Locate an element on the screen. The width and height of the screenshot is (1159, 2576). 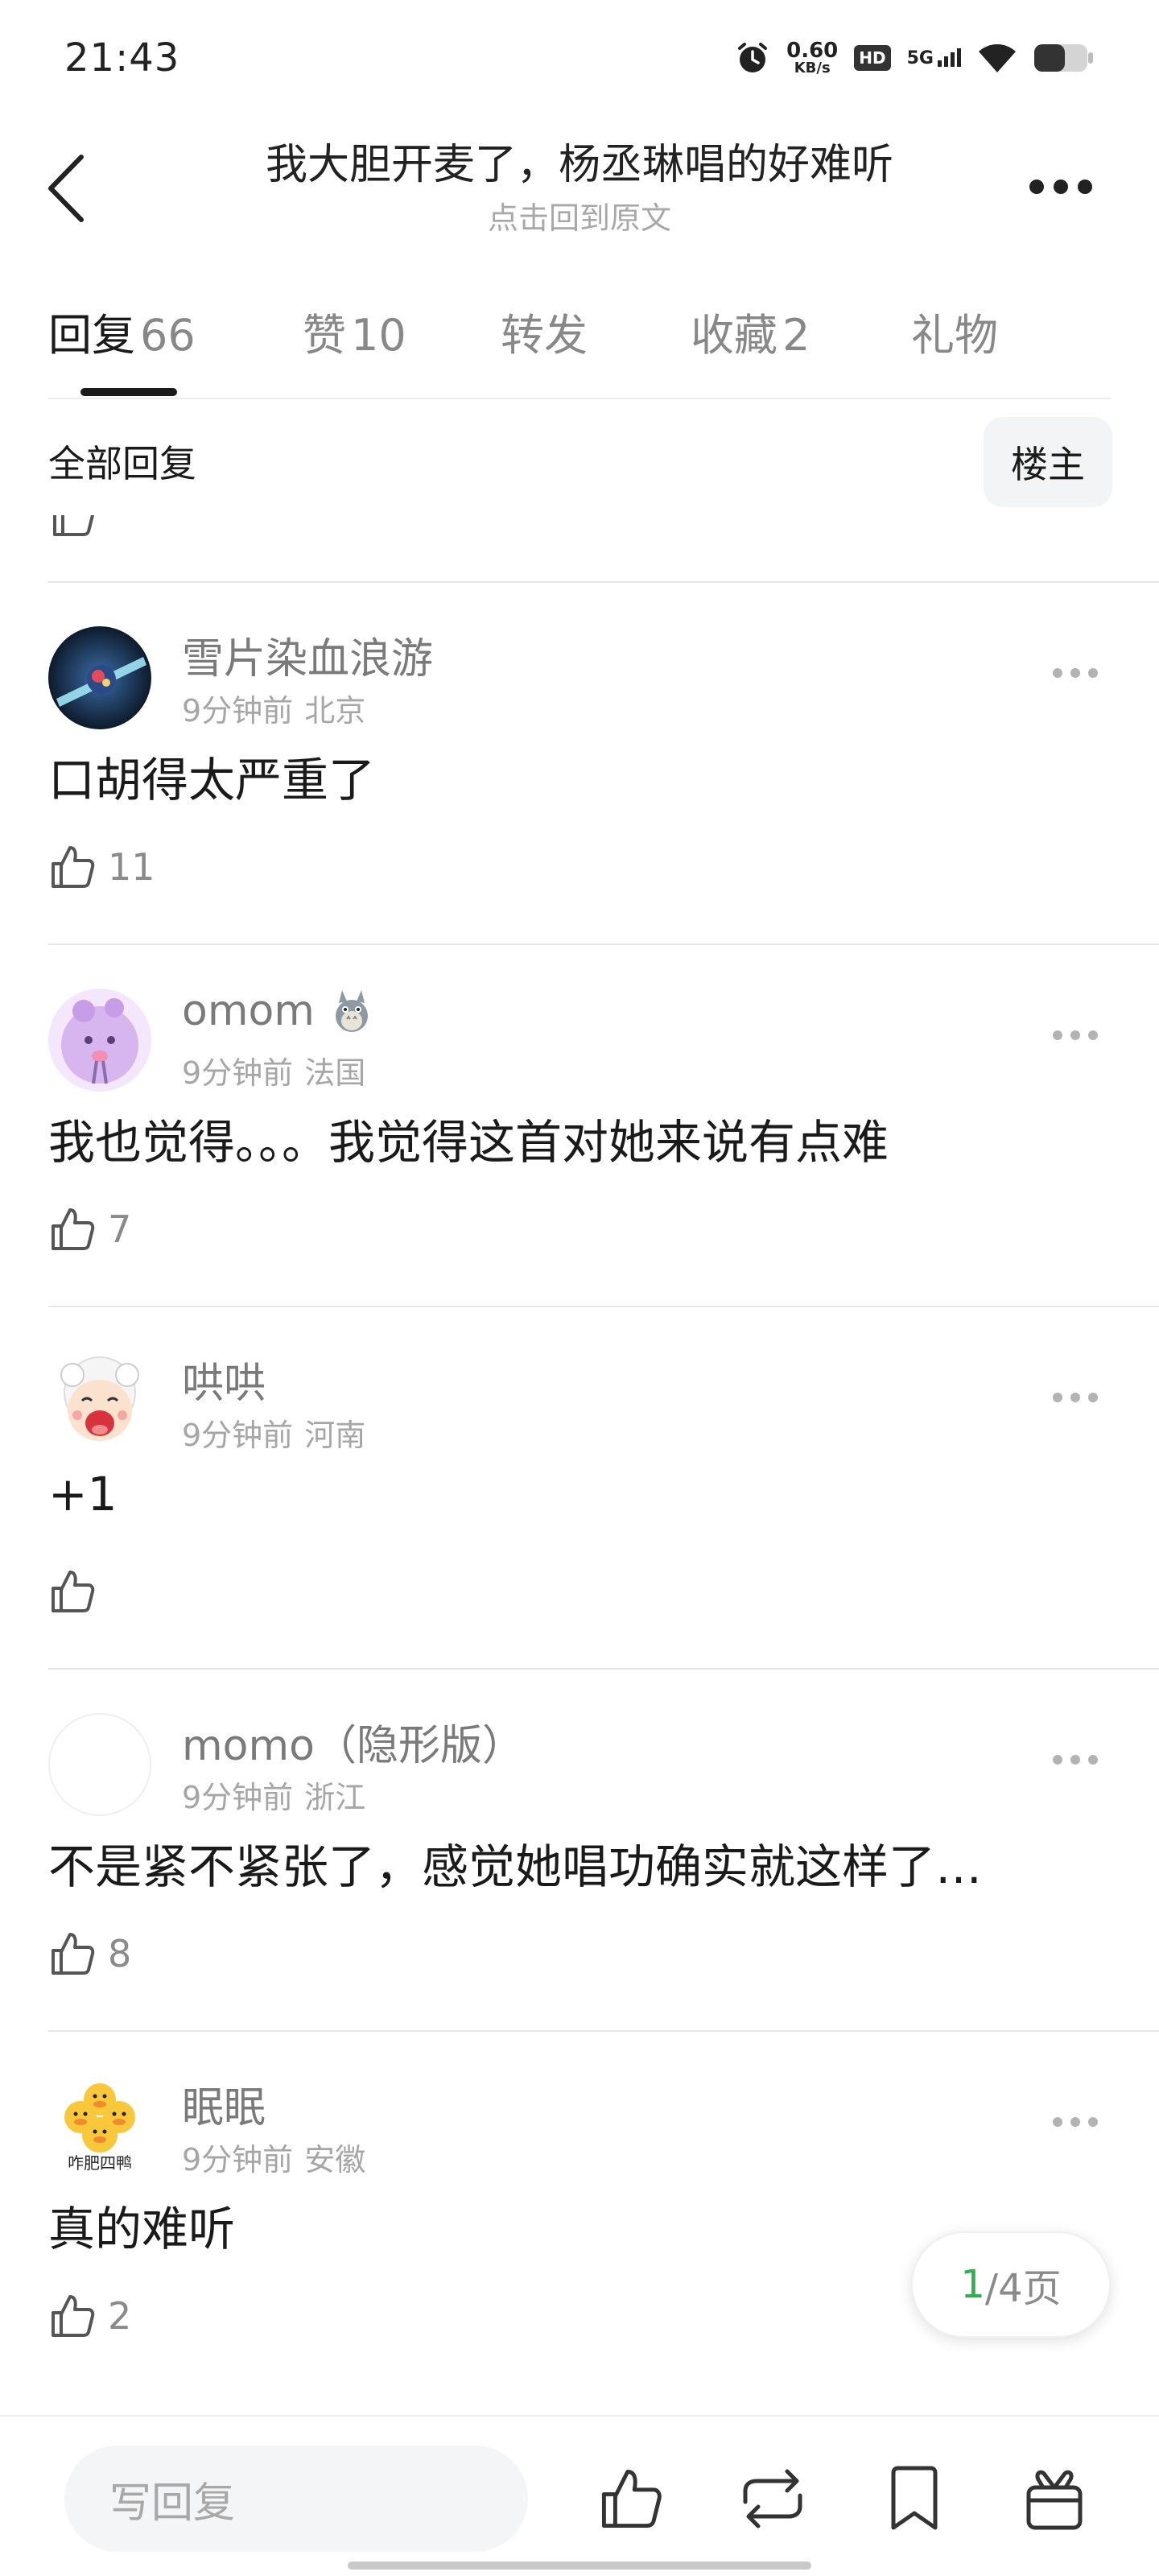
owner-only-button: 楼主 is located at coordinates (1048, 462).